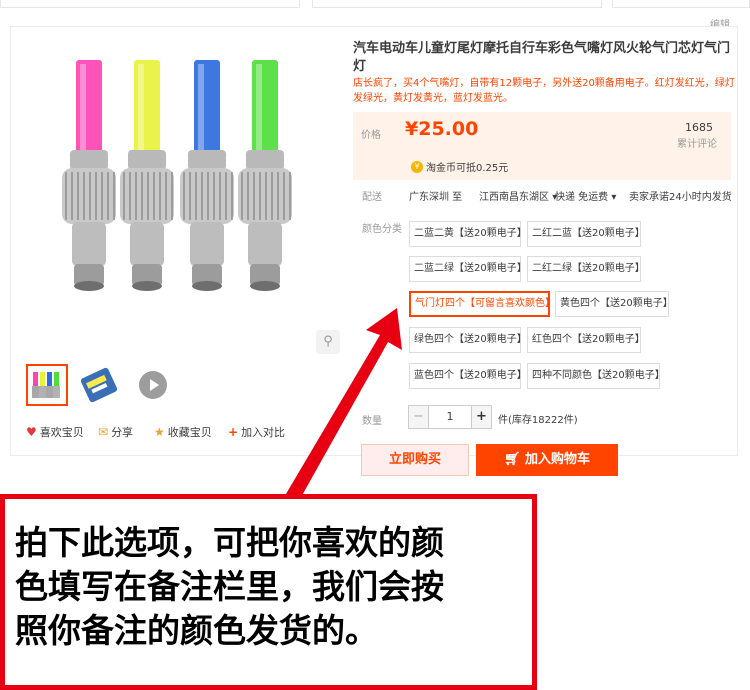 This screenshot has height=690, width=750. What do you see at coordinates (61, 432) in the screenshot?
I see `favorite-label: 喜欢宝贝` at bounding box center [61, 432].